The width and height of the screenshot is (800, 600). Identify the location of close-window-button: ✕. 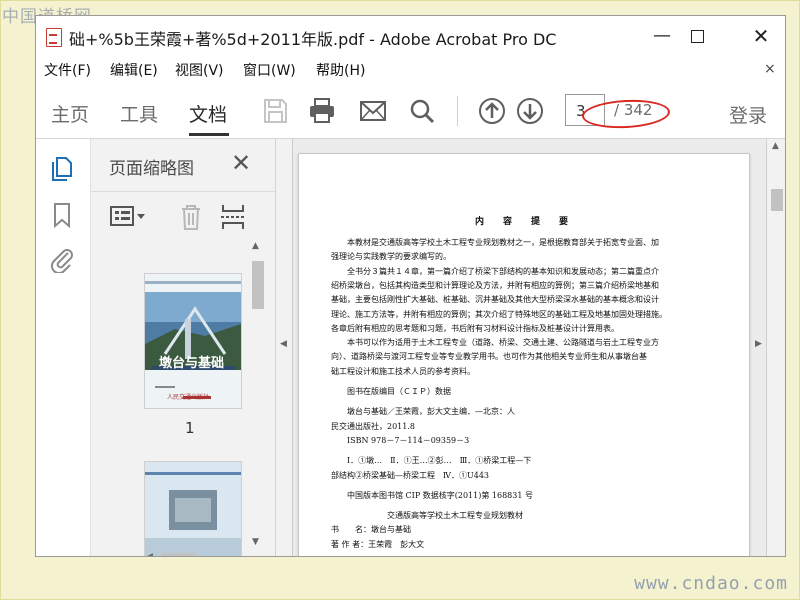
(761, 36).